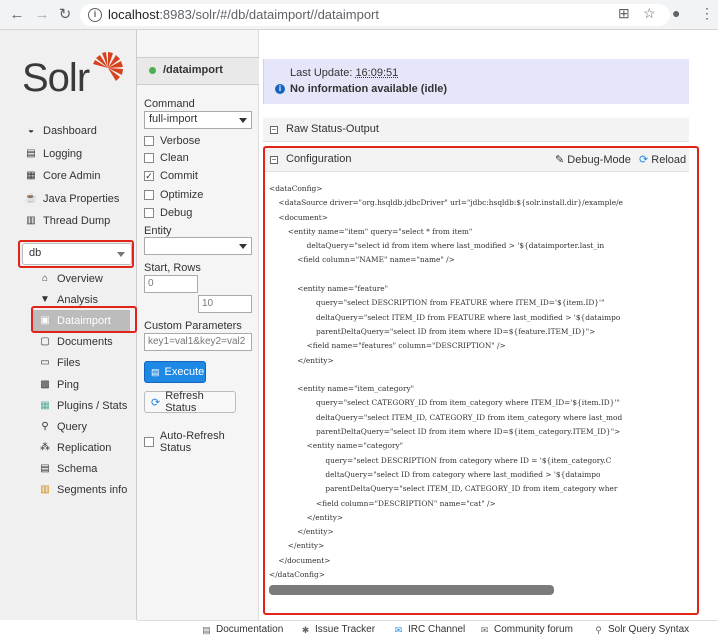  I want to click on logging-icon: ▤, so click(31, 153).